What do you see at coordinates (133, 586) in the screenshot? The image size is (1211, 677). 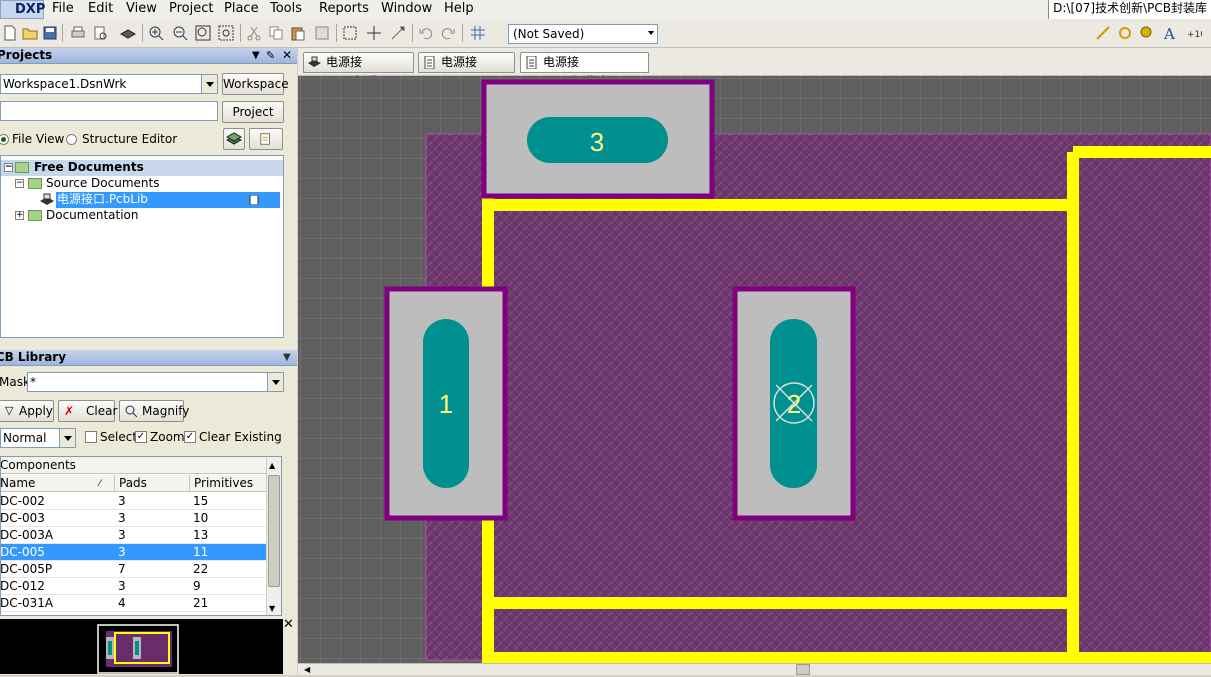 I see `component-row: DC-012 3 9` at bounding box center [133, 586].